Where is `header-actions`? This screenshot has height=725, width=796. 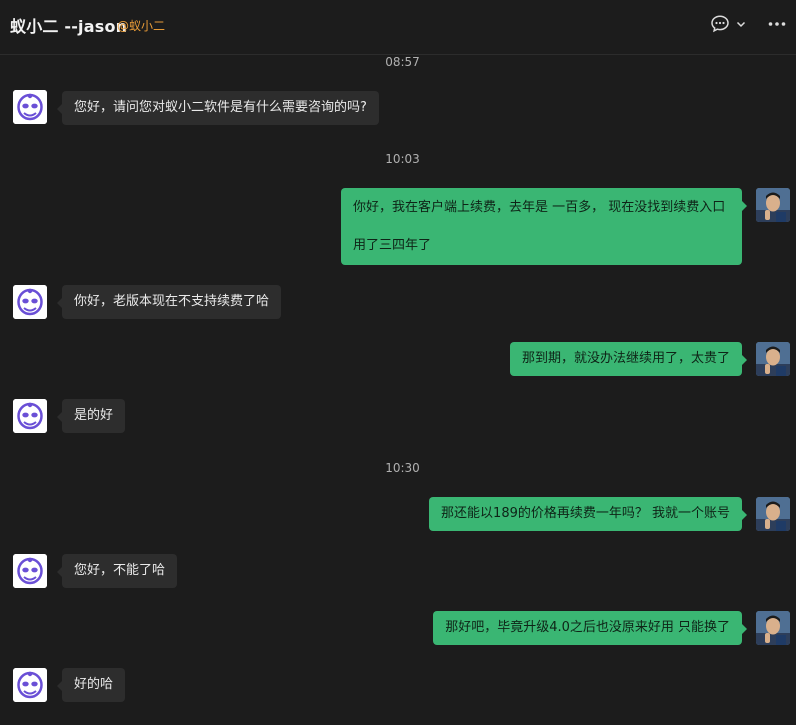 header-actions is located at coordinates (748, 24).